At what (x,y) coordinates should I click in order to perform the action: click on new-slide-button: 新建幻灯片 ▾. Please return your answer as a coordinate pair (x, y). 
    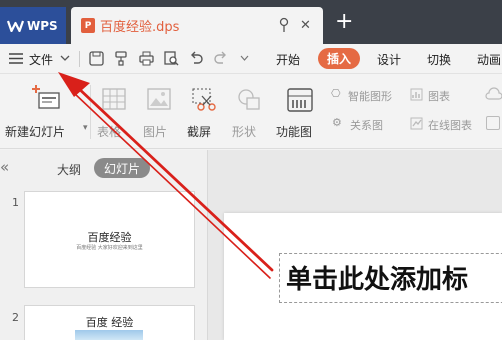
    Looking at the image, I should click on (47, 112).